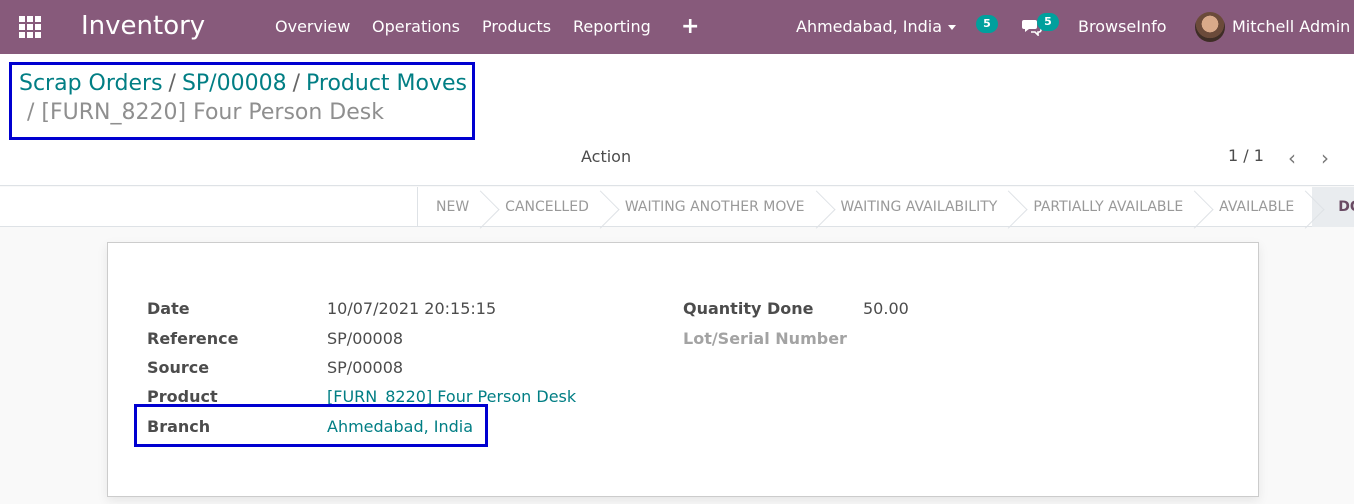 This screenshot has height=504, width=1354. I want to click on avatar, so click(1210, 27).